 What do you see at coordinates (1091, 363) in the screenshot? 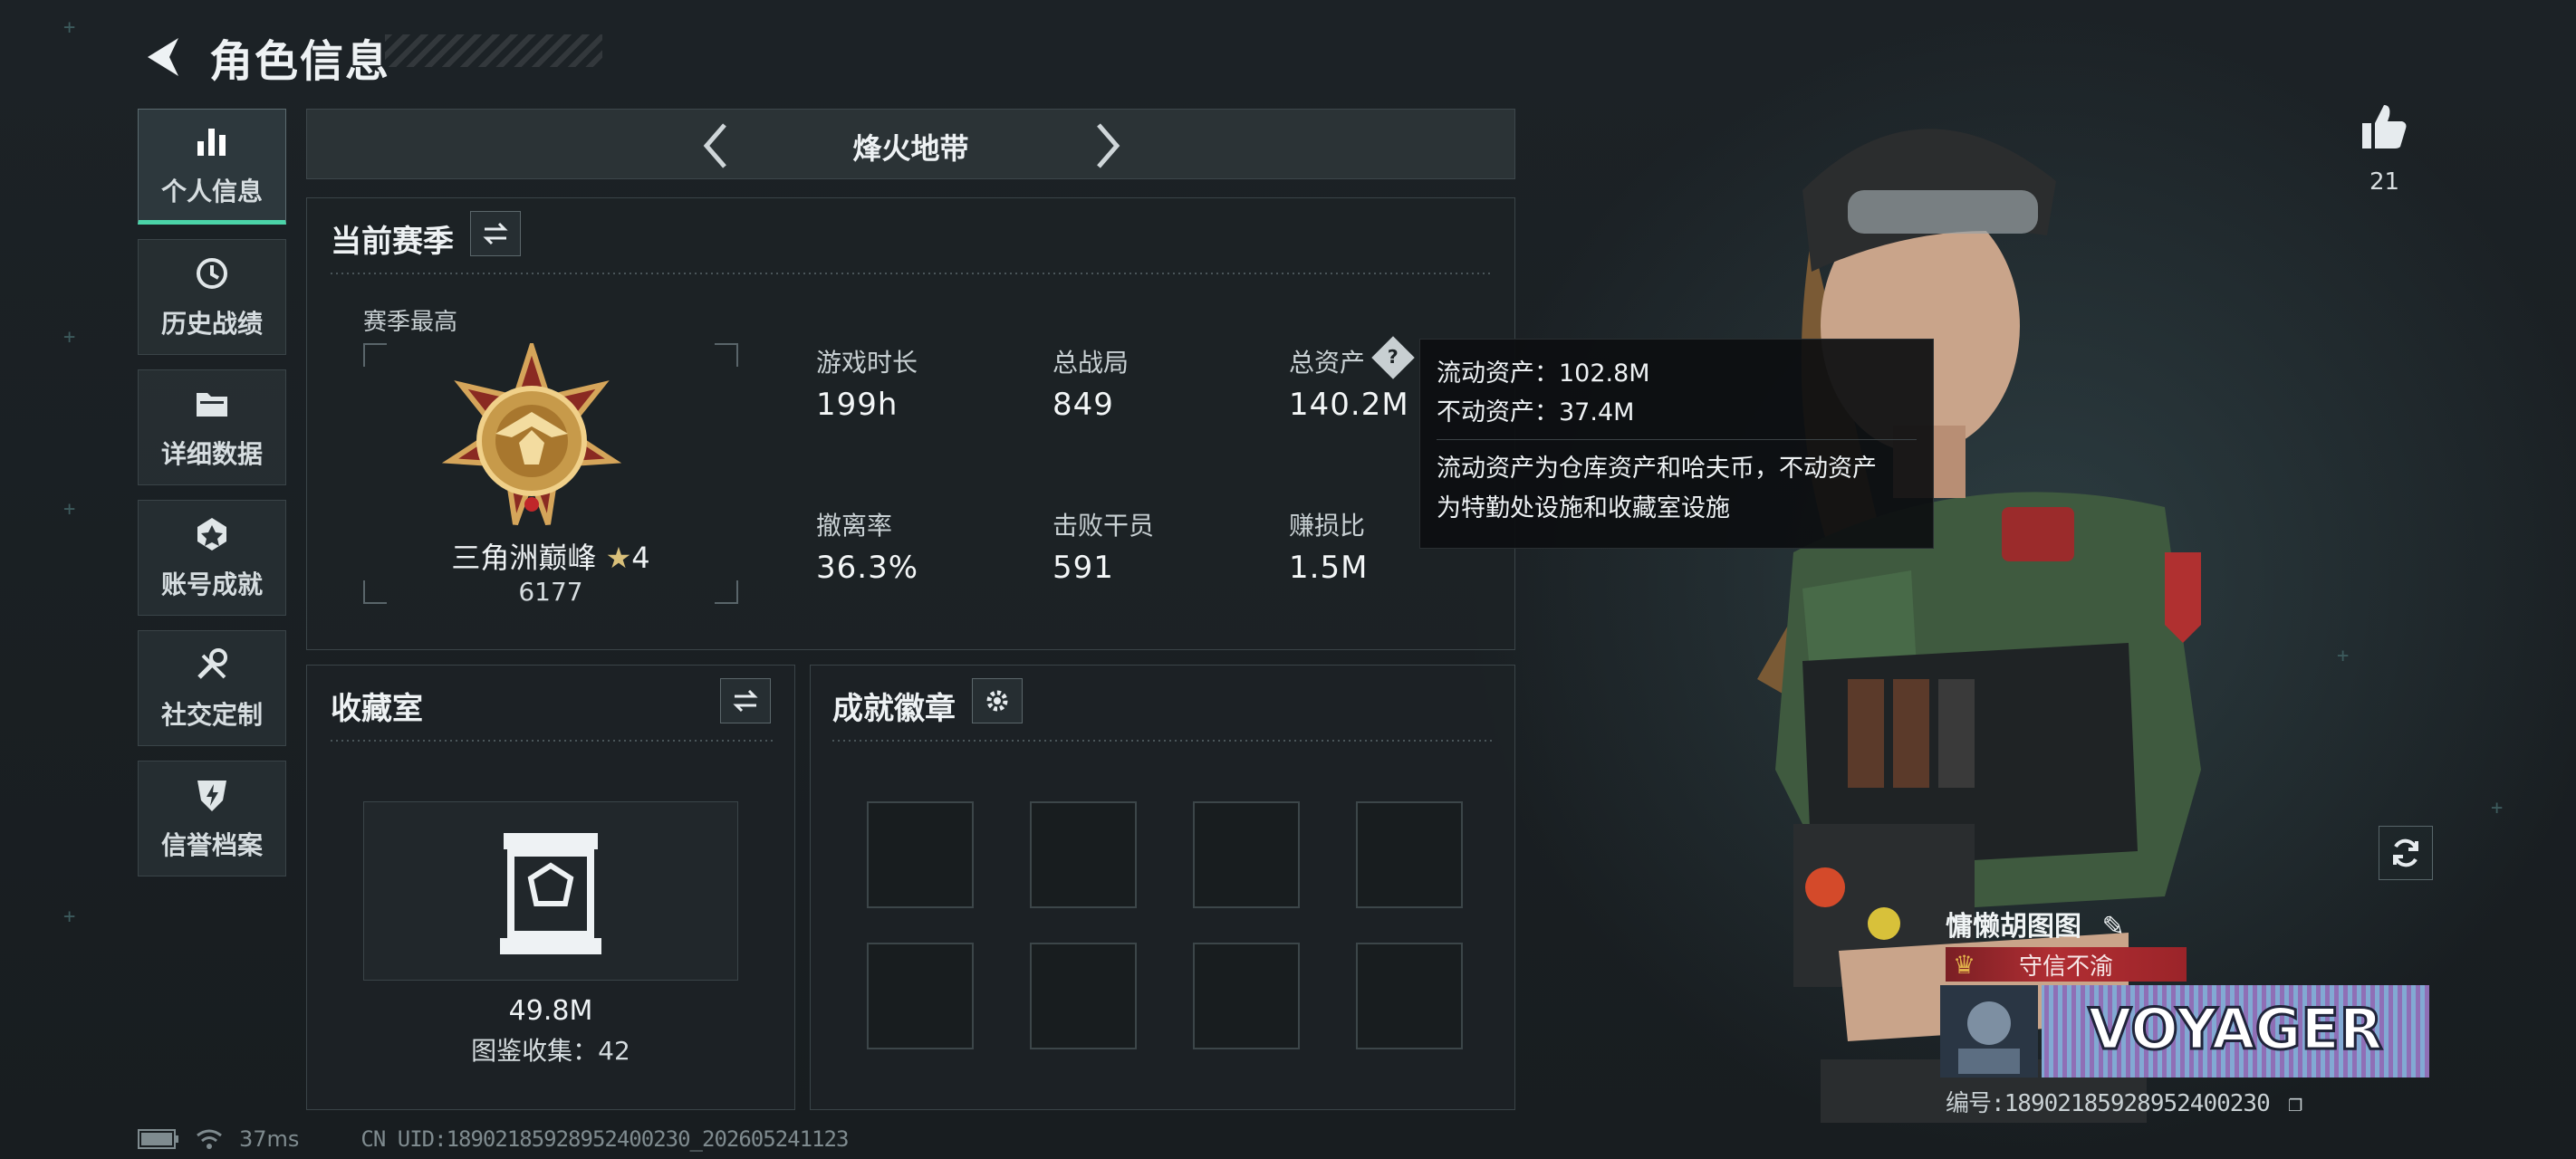
I see `stat-label: 总战局` at bounding box center [1091, 363].